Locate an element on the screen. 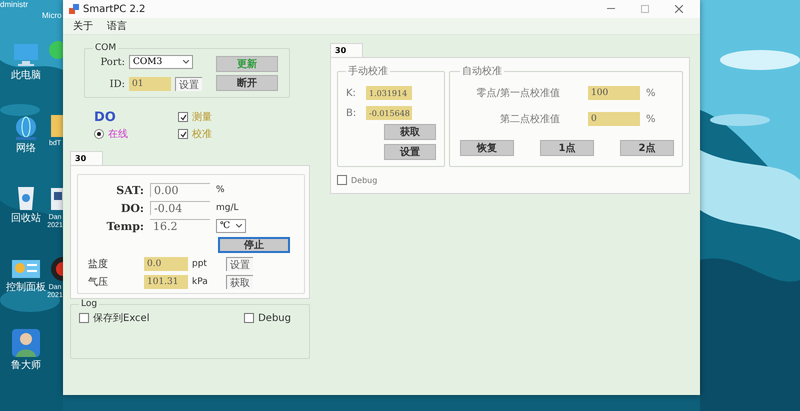 Image resolution: width=800 pixels, height=411 pixels. calibration-button: 恢复 is located at coordinates (487, 148).